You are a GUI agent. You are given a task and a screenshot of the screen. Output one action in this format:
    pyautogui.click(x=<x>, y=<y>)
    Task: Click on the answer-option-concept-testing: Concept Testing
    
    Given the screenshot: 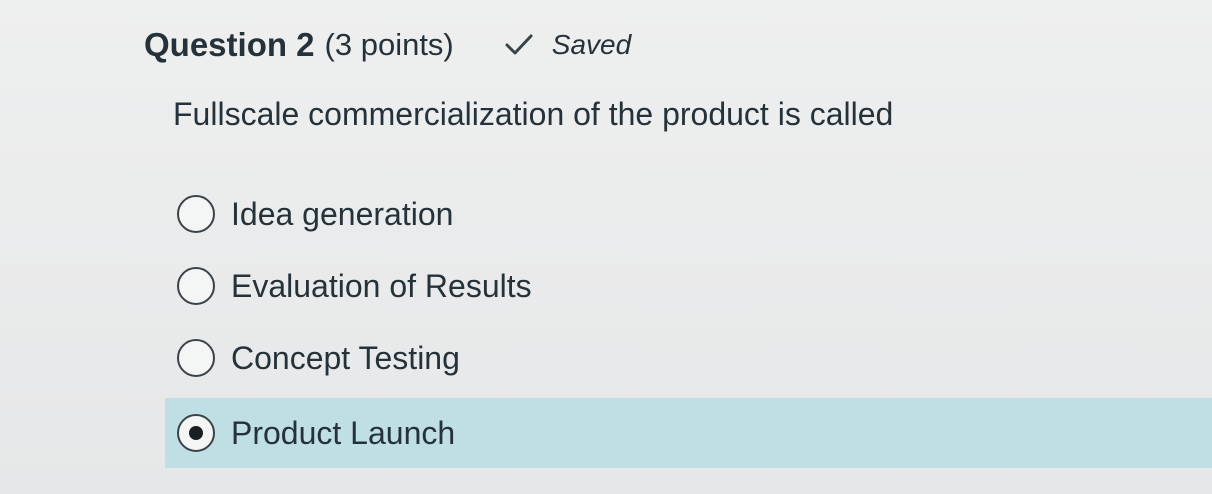 What is the action you would take?
    pyautogui.click(x=688, y=358)
    